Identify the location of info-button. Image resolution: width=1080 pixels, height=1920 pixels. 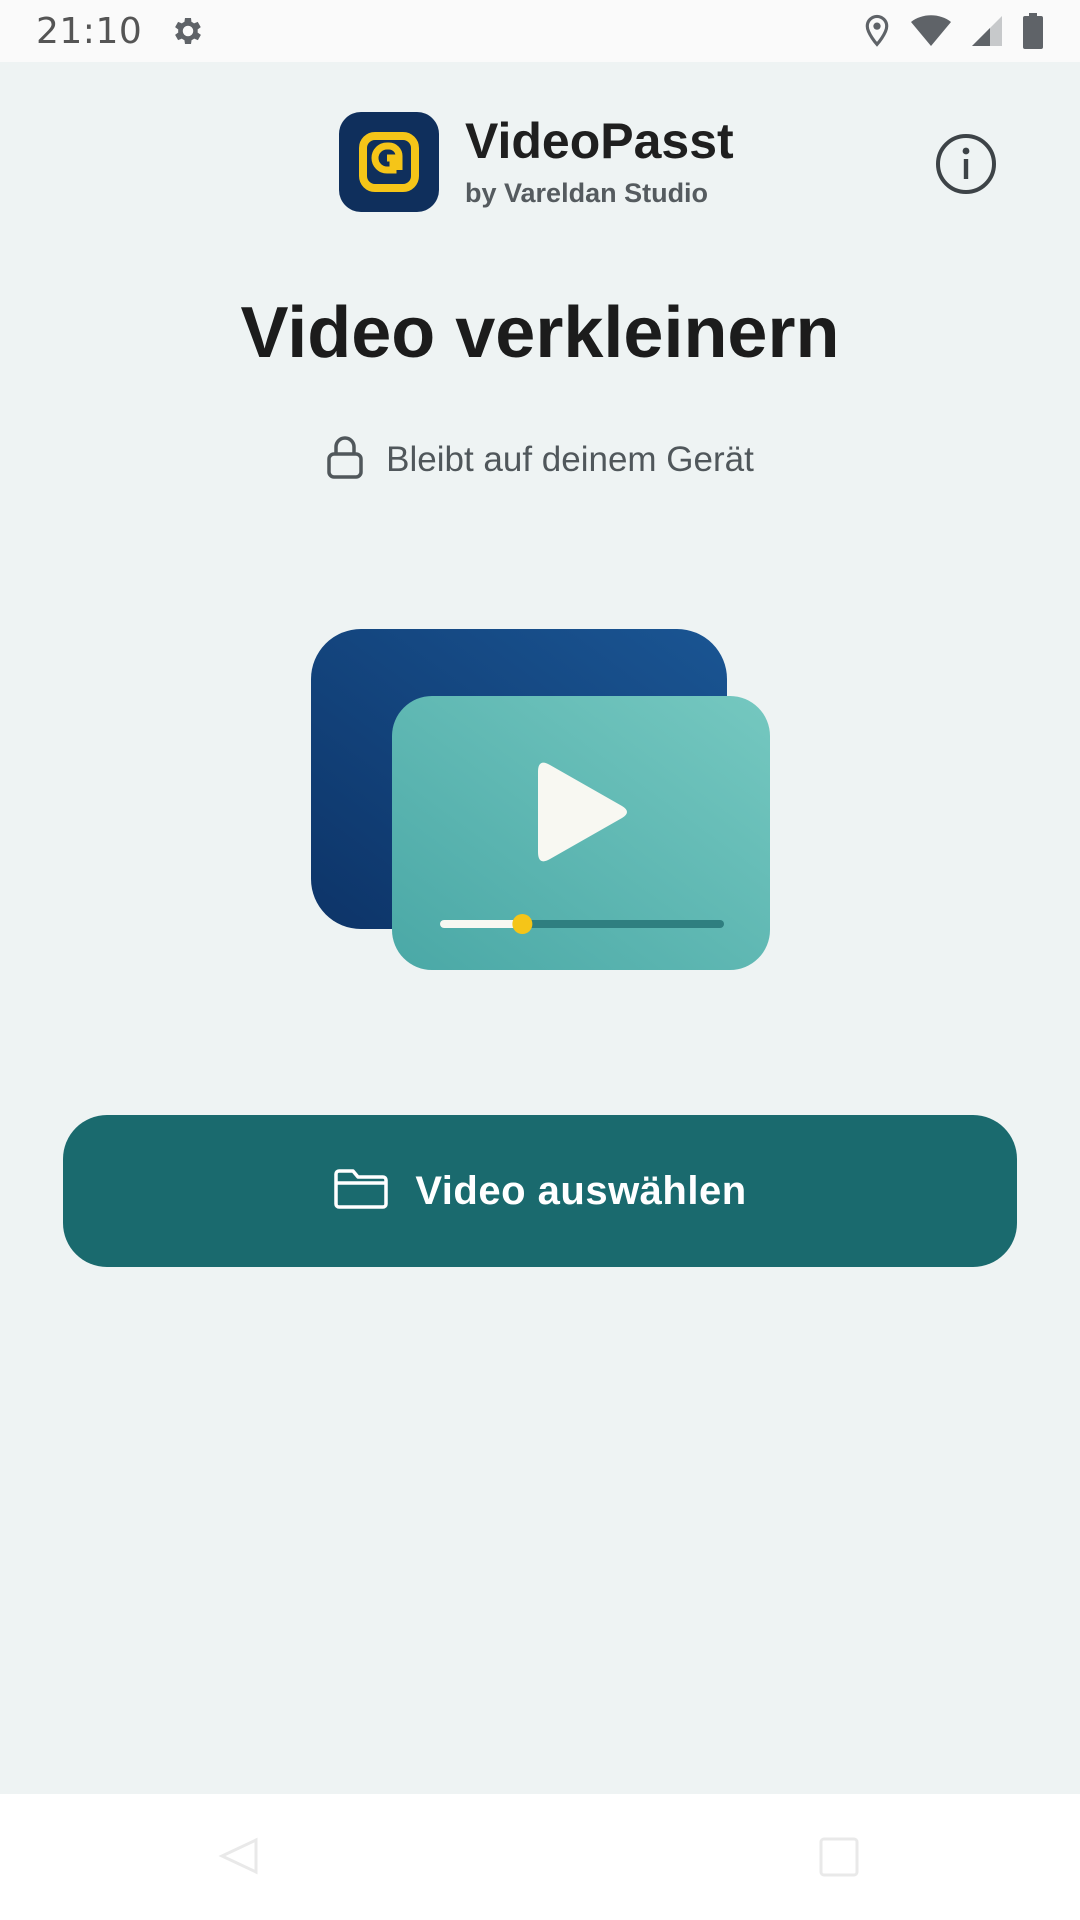
(966, 164).